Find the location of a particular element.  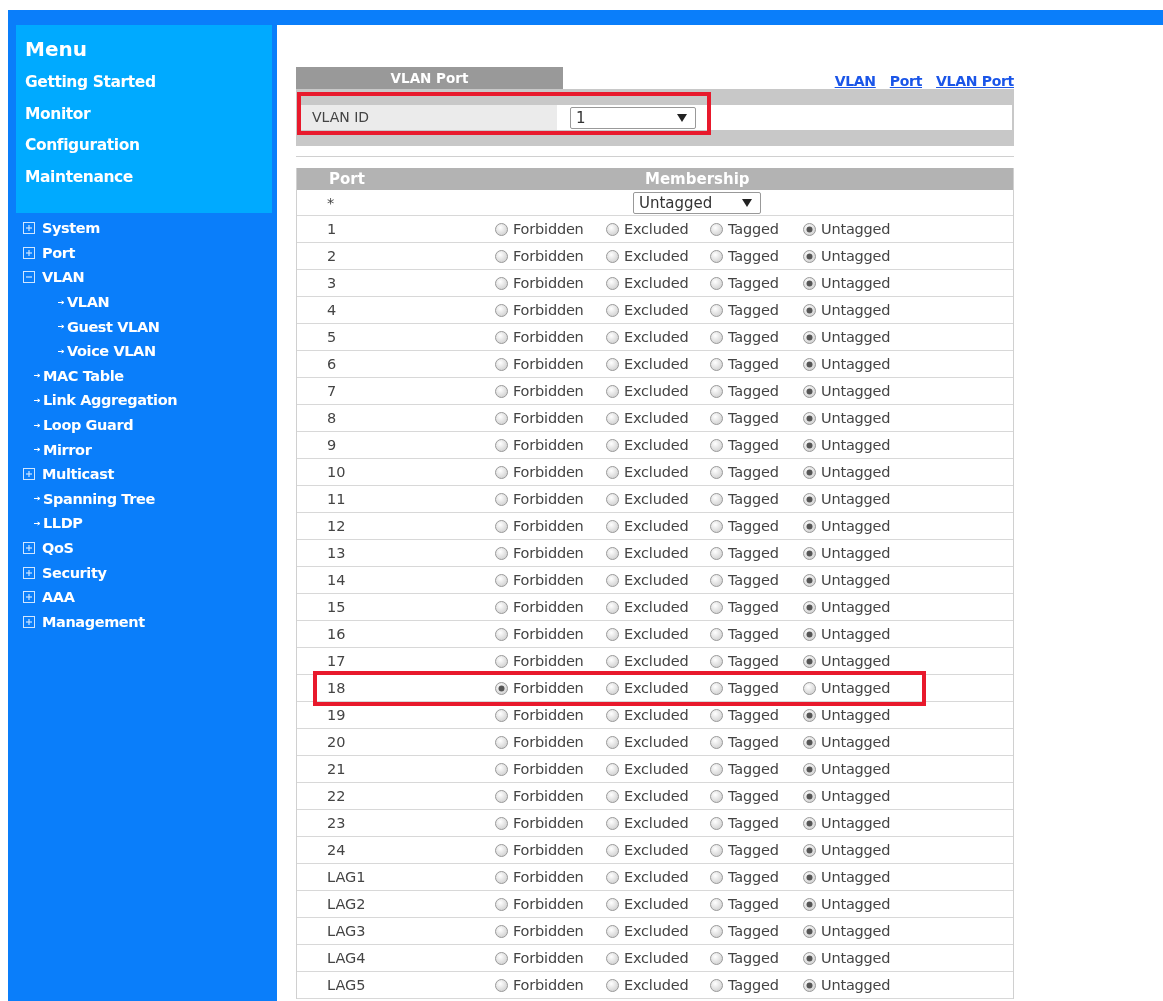

menu-item: Spanning Tree is located at coordinates (99, 498).